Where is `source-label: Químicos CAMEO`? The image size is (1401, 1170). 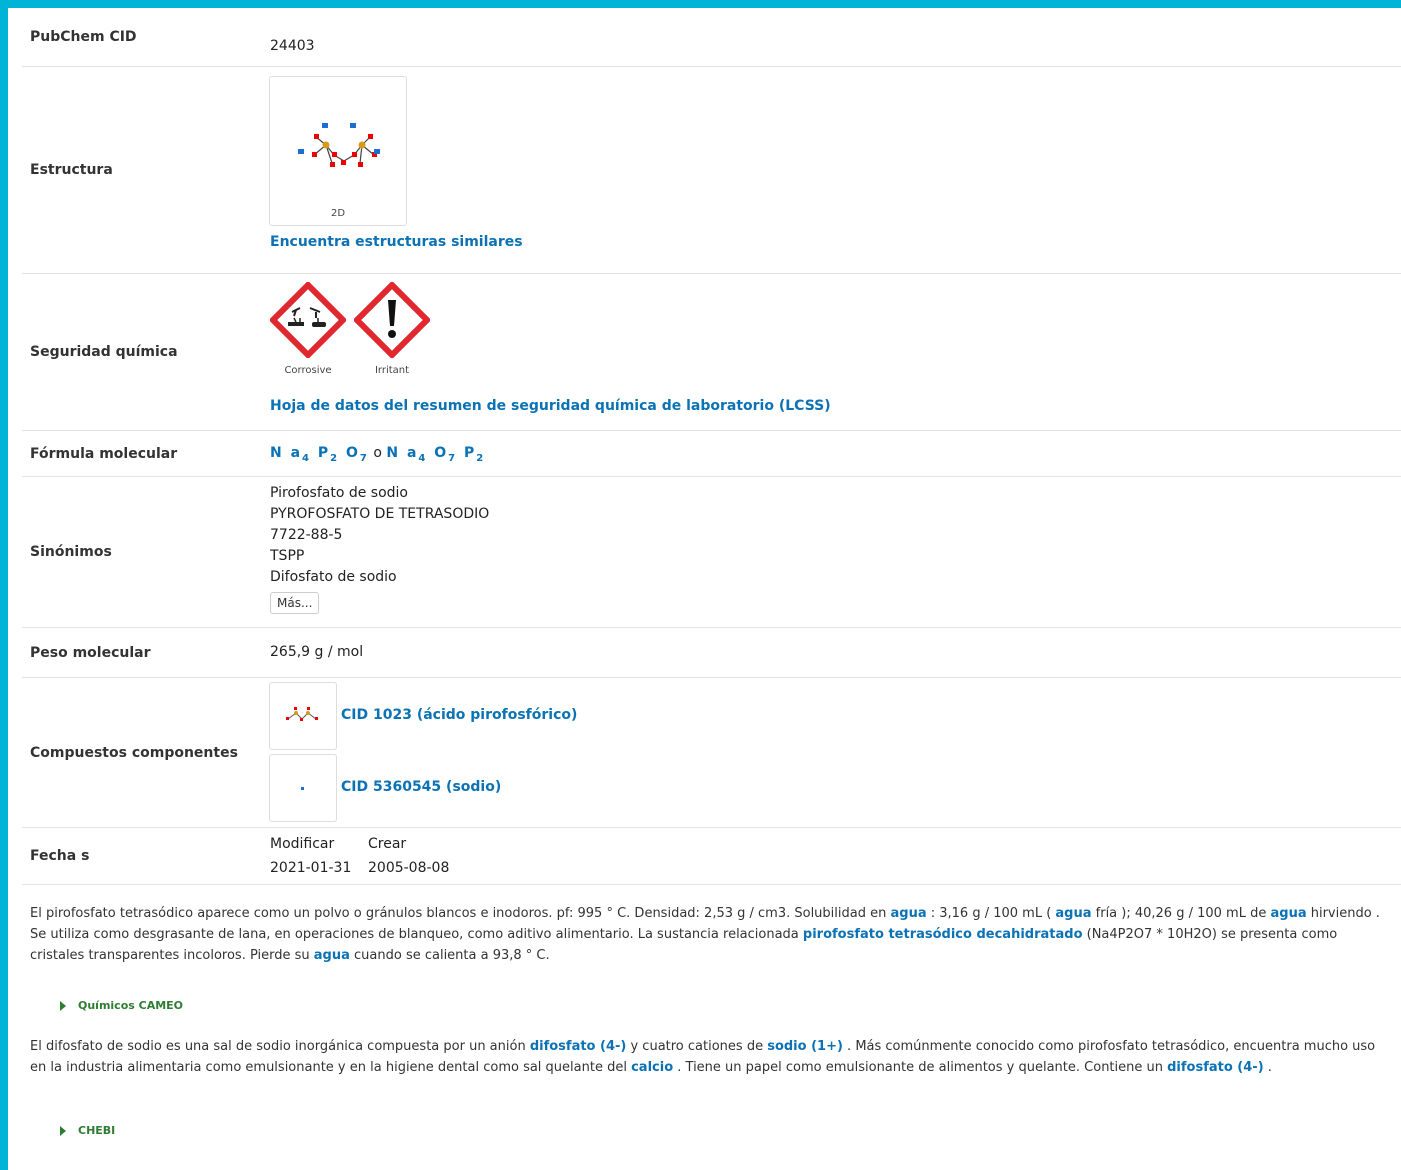 source-label: Químicos CAMEO is located at coordinates (131, 1005).